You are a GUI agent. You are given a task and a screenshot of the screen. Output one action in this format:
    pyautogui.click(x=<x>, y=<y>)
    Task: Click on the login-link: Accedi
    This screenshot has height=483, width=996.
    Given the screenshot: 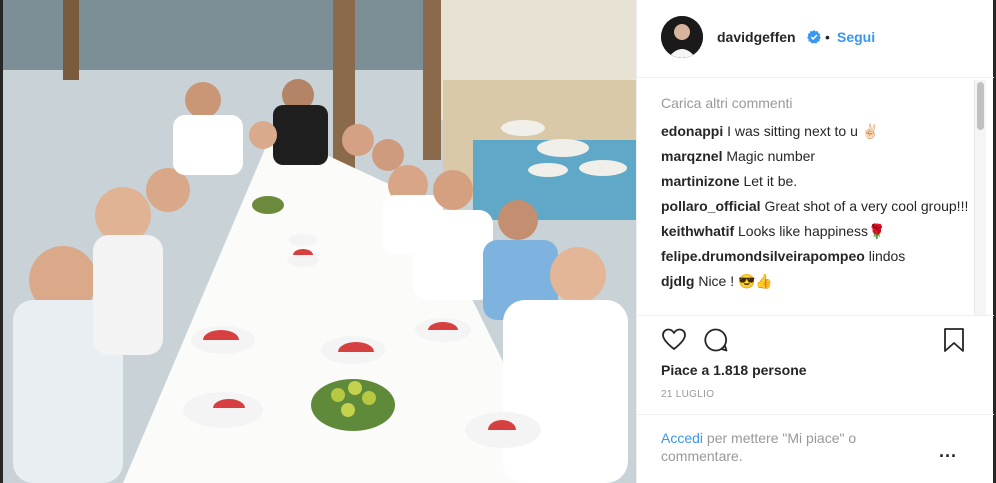 What is the action you would take?
    pyautogui.click(x=682, y=438)
    